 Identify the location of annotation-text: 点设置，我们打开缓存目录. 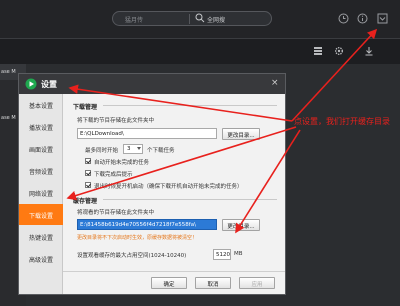
(342, 121).